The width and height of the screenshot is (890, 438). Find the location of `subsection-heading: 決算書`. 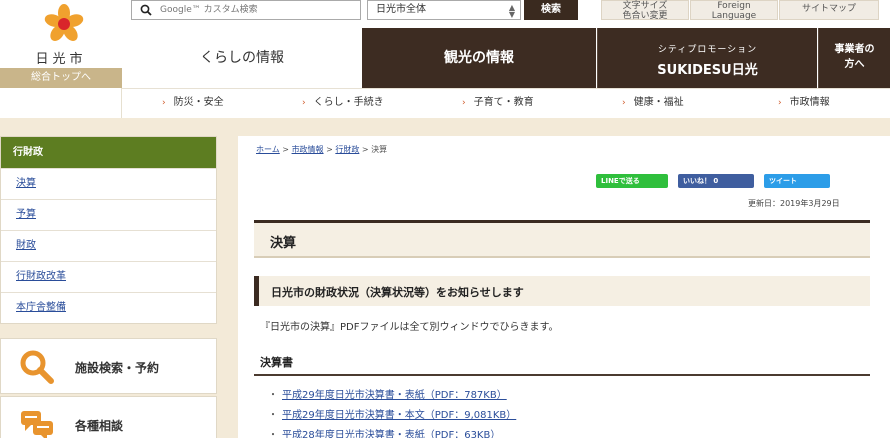

subsection-heading: 決算書 is located at coordinates (276, 362).